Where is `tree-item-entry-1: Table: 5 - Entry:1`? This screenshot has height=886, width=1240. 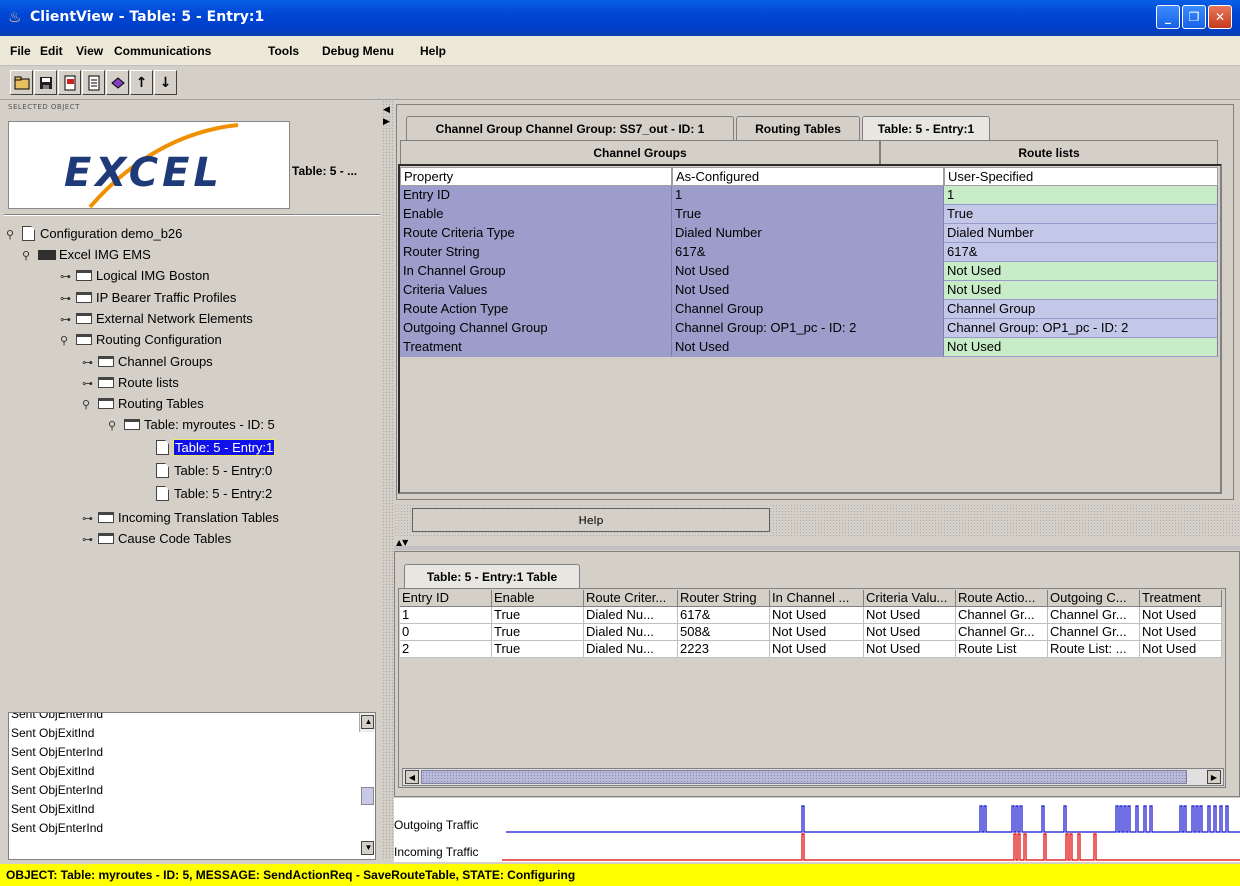
tree-item-entry-1: Table: 5 - Entry:1 is located at coordinates (216, 448).